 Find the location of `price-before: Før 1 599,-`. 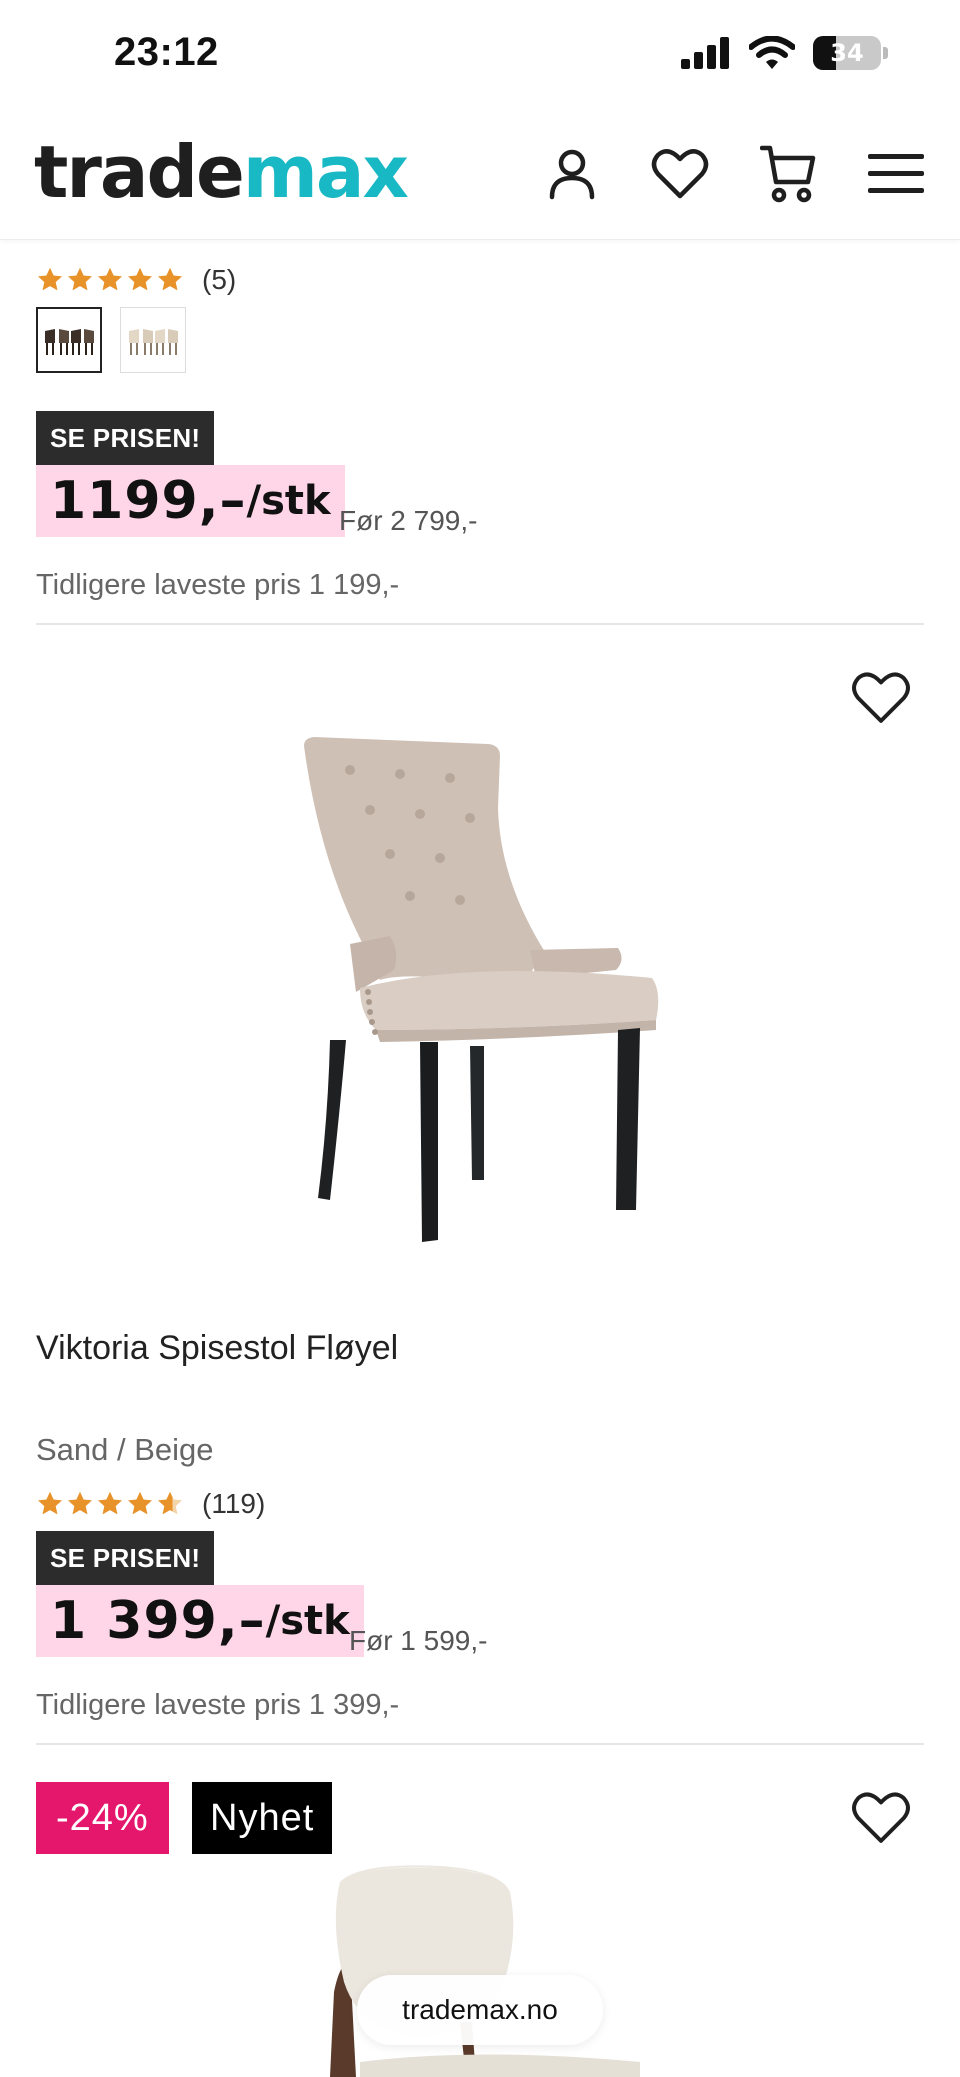

price-before: Før 1 599,- is located at coordinates (418, 1640).